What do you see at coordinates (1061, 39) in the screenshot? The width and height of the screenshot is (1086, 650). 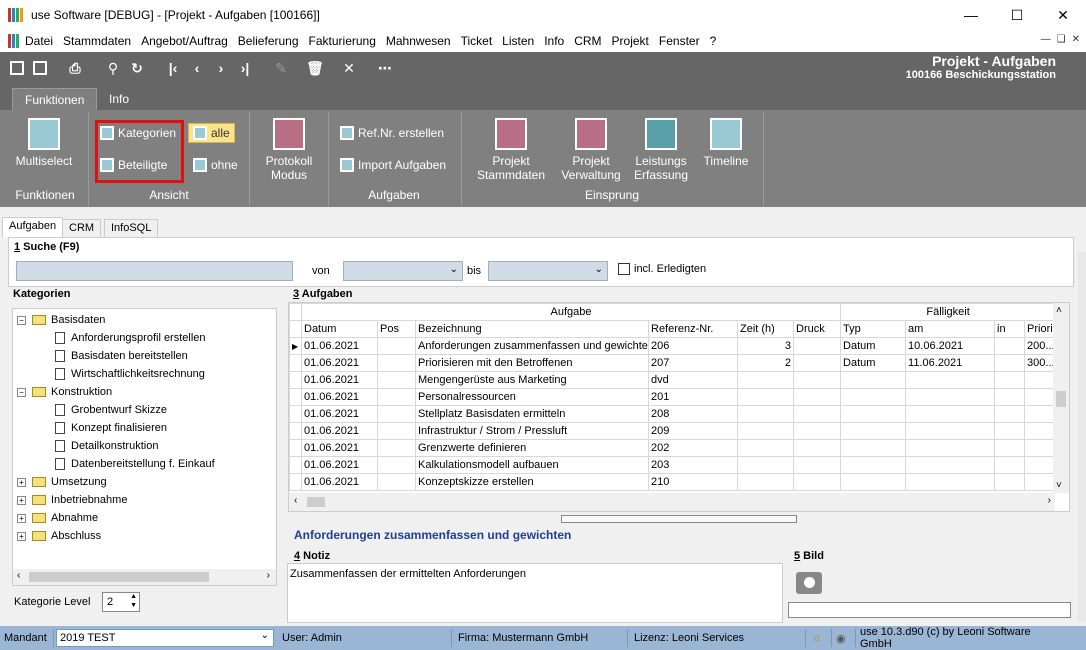 I see `mdi-restore-button: ❏` at bounding box center [1061, 39].